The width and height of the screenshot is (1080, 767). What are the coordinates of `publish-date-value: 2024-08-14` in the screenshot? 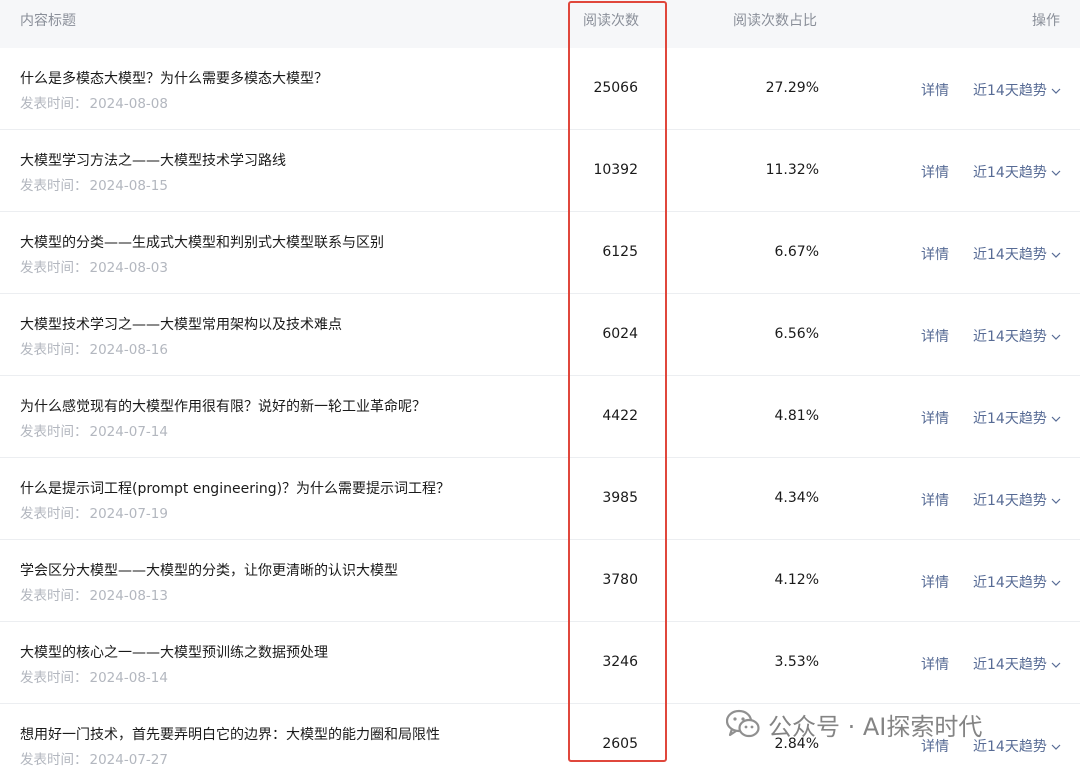 It's located at (128, 678).